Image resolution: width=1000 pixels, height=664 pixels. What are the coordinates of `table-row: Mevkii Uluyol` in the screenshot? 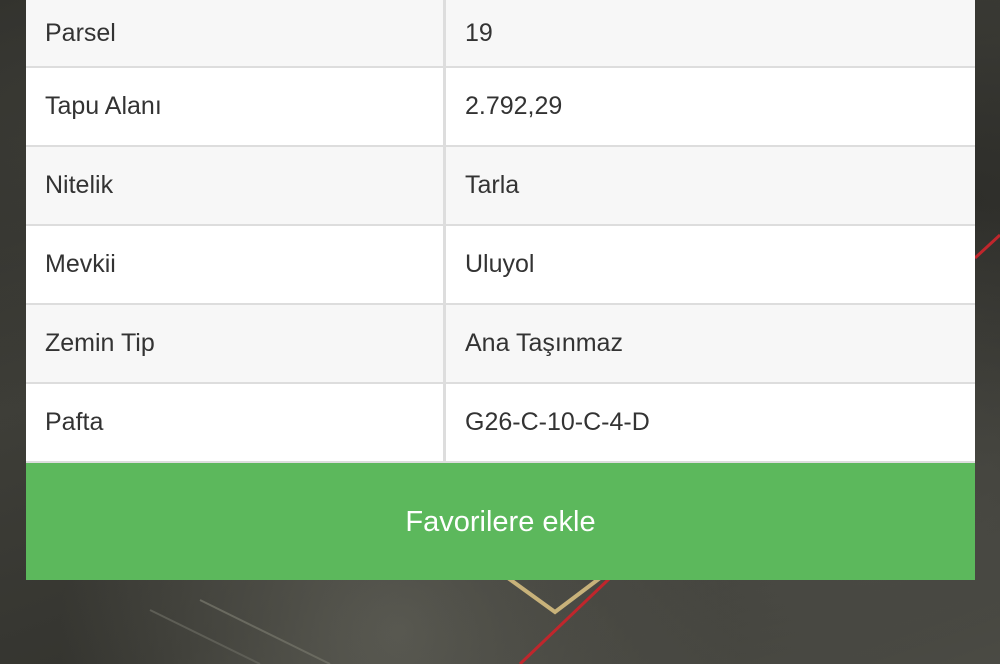 It's located at (500, 265).